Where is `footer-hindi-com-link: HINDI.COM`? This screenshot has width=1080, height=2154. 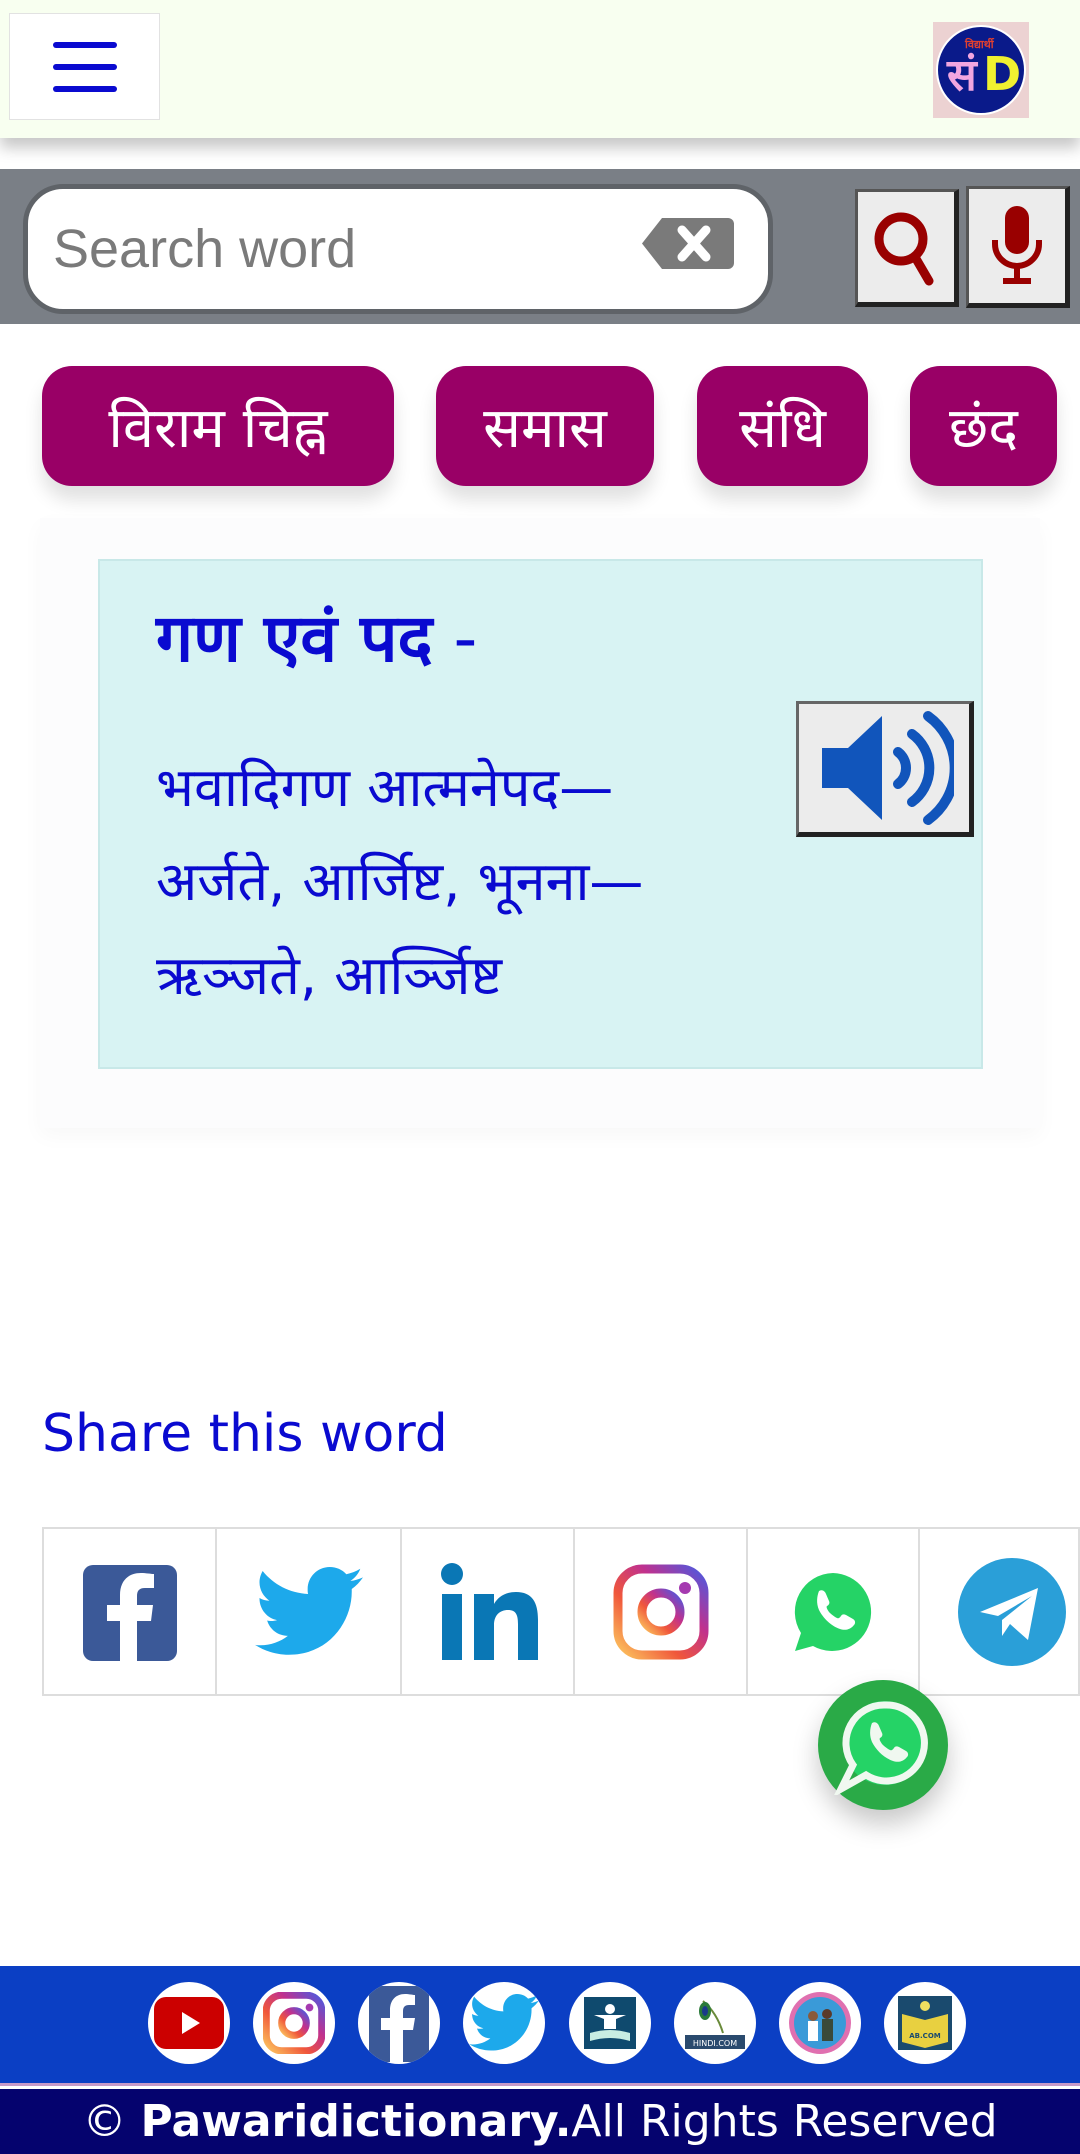 footer-hindi-com-link: HINDI.COM is located at coordinates (715, 2023).